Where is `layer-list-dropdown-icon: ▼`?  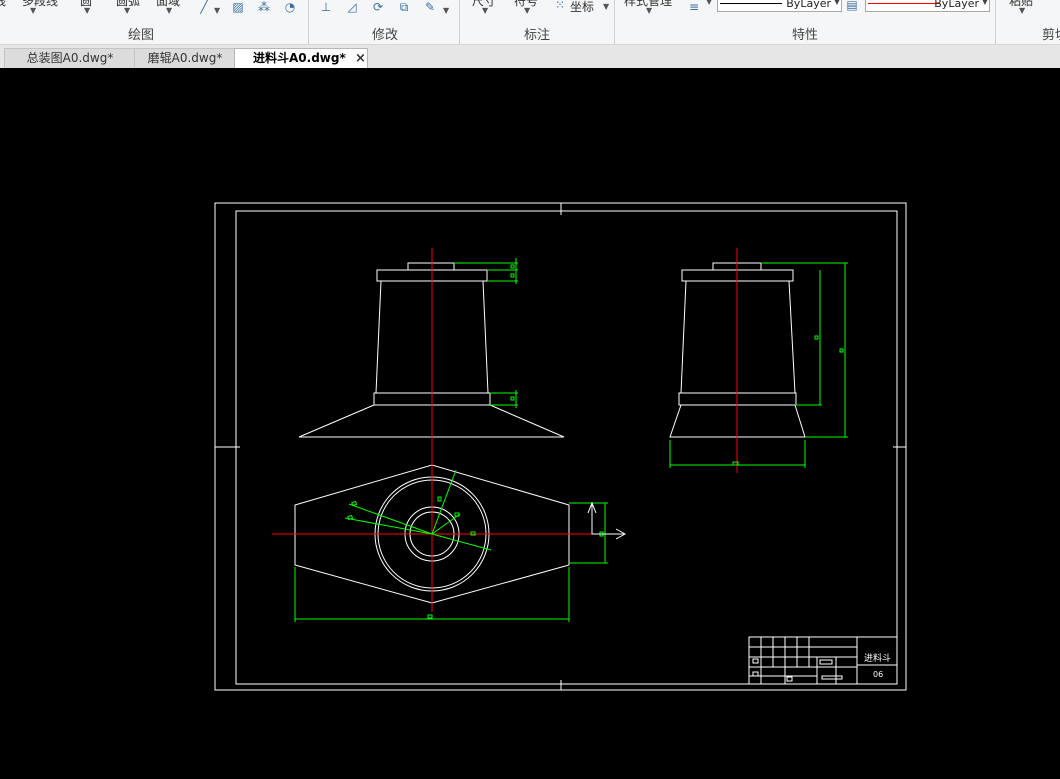
layer-list-dropdown-icon: ▼ is located at coordinates (709, 3).